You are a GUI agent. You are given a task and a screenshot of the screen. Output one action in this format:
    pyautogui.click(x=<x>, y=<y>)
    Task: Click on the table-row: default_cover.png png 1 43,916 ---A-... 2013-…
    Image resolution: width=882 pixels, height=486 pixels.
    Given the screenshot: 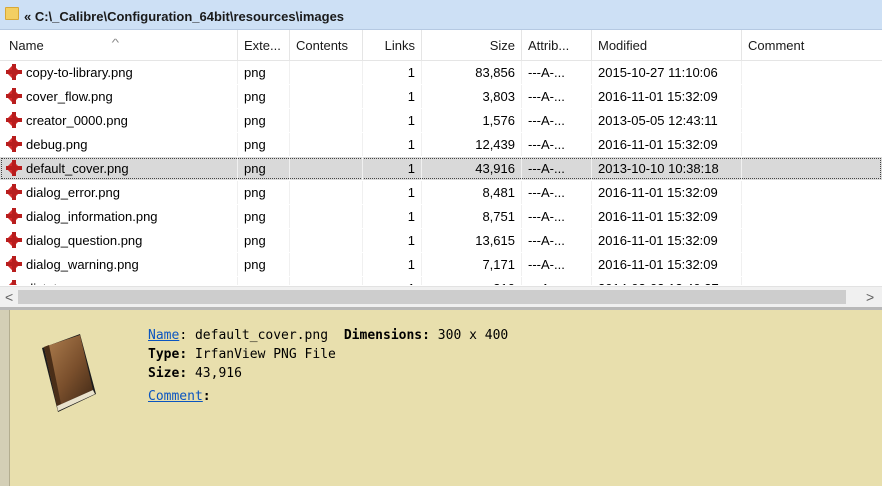 What is the action you would take?
    pyautogui.click(x=441, y=168)
    